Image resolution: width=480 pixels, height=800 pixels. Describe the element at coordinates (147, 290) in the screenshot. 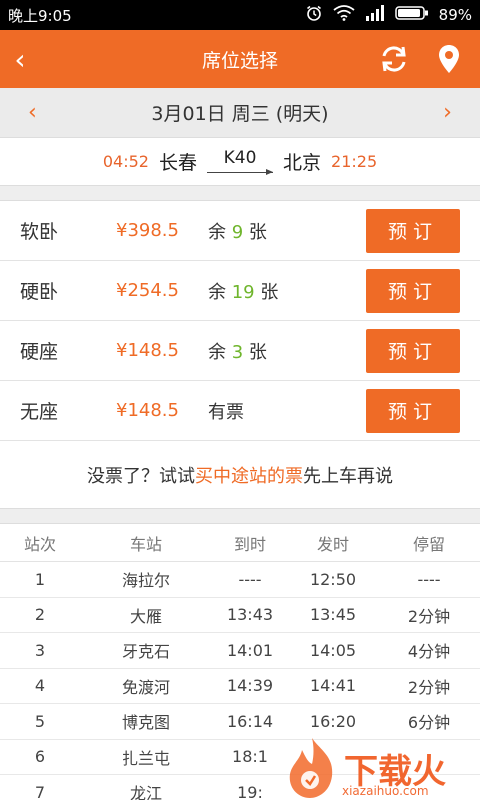

I see `seat-price: ¥254.5` at that location.